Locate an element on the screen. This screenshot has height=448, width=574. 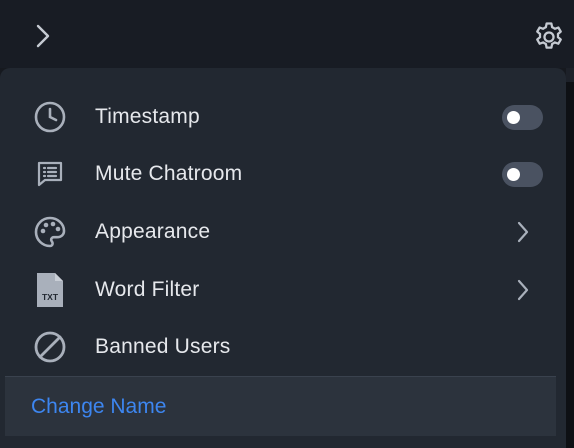
scroll-edge is located at coordinates (570, 258).